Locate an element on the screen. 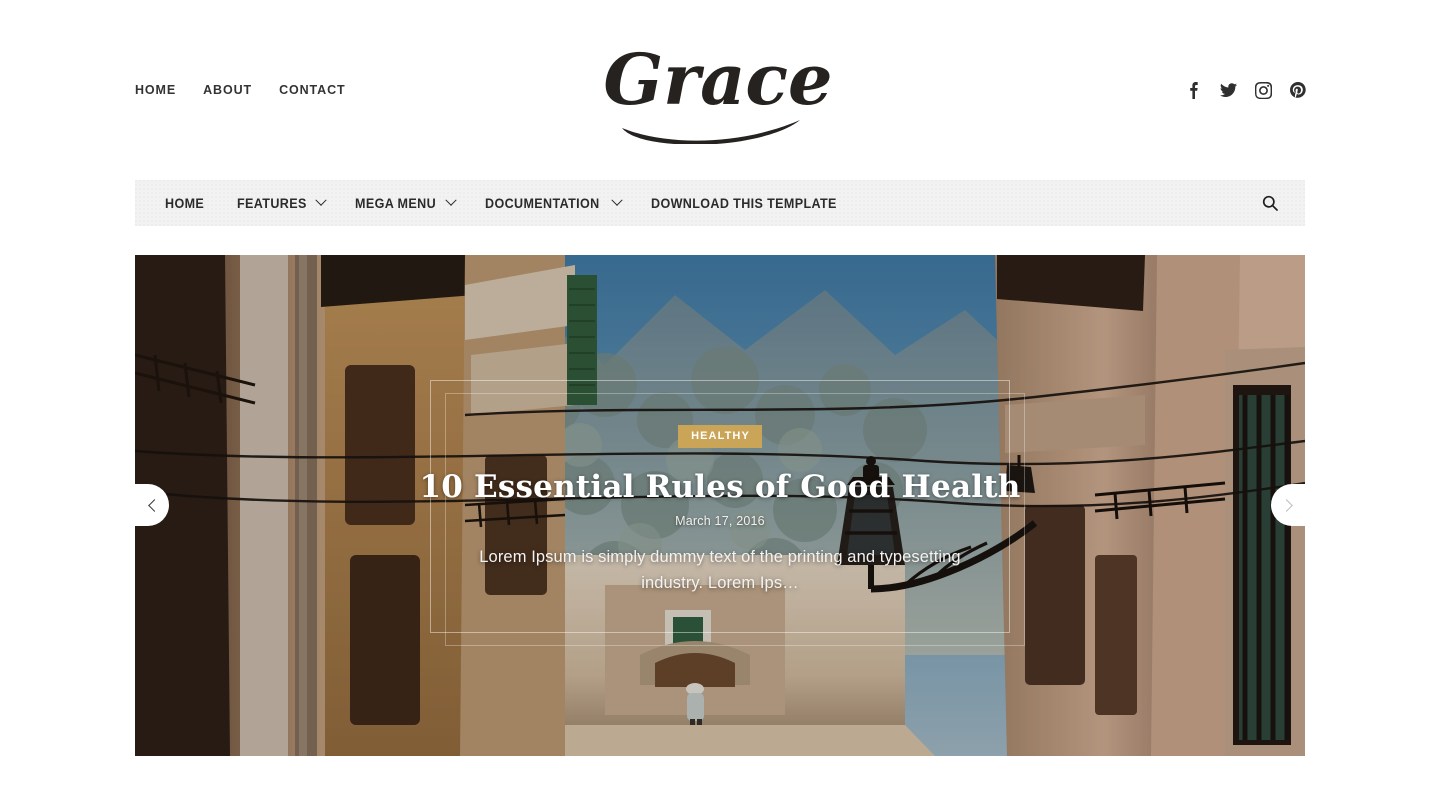 The image size is (1440, 785). top-nav-item-about: ABOUT is located at coordinates (227, 90).